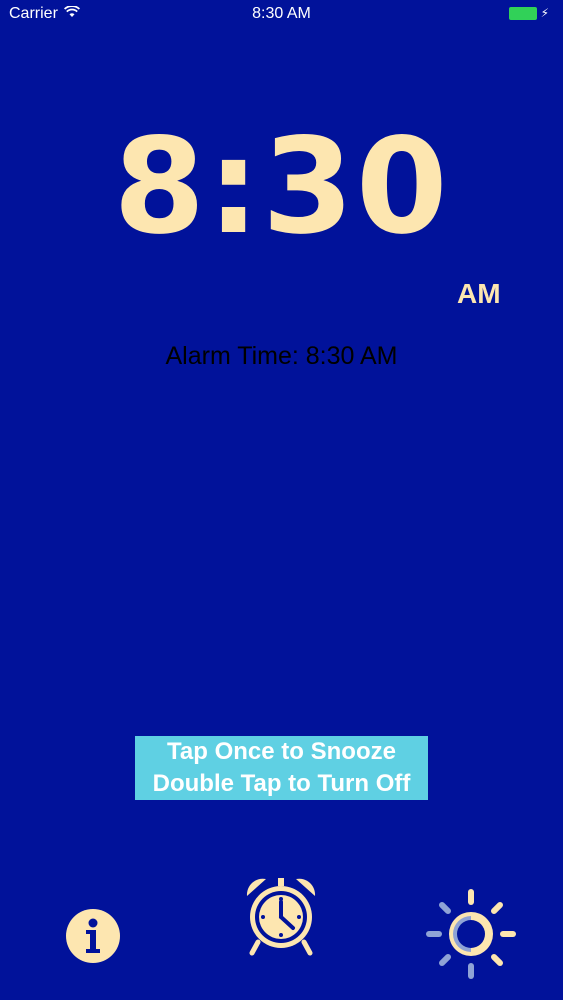 The height and width of the screenshot is (1000, 563). I want to click on charging-bolt-icon: ⚡, so click(544, 13).